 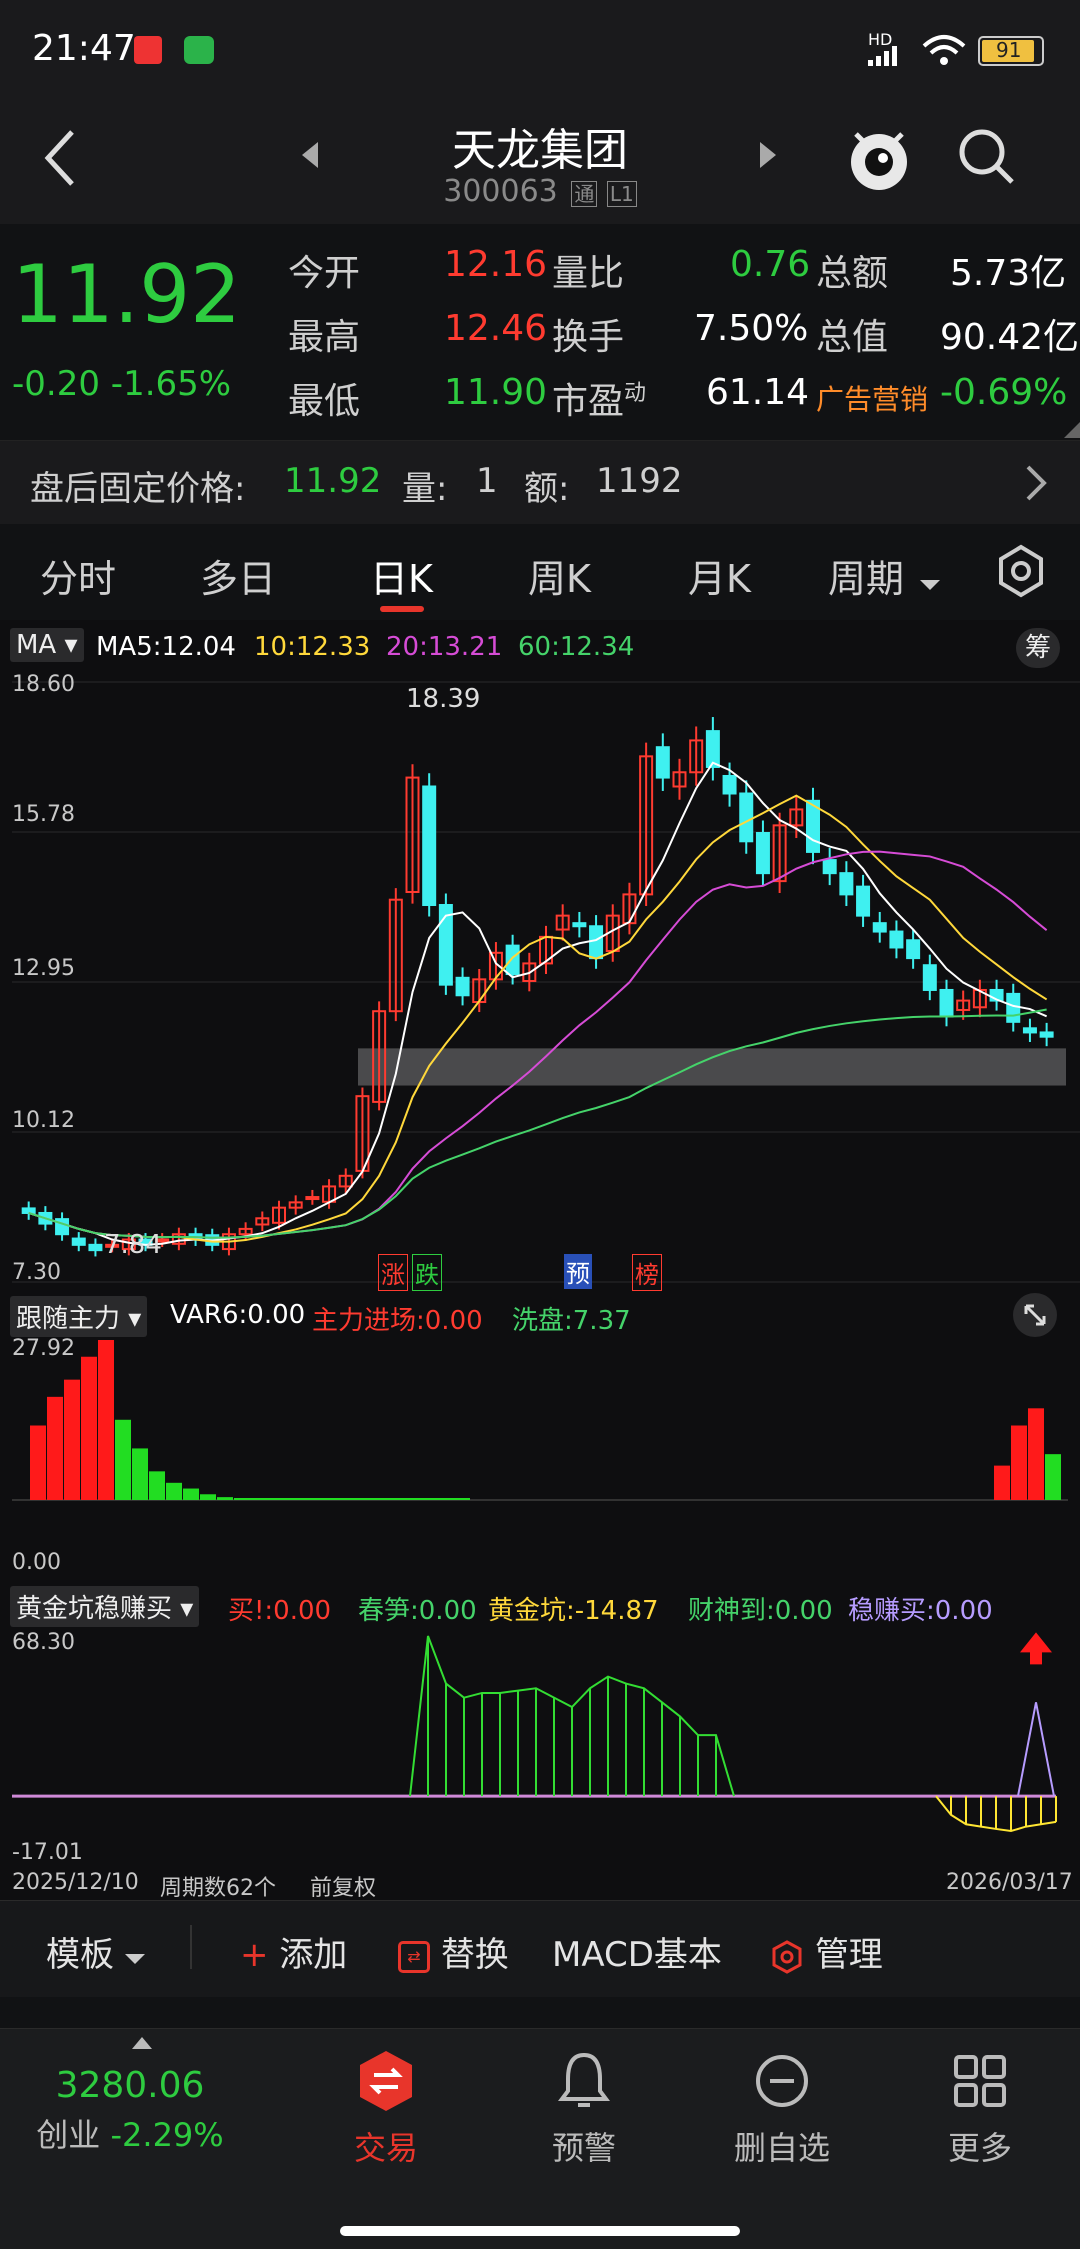 What do you see at coordinates (401, 575) in the screenshot?
I see `tab-daily-k: 日K` at bounding box center [401, 575].